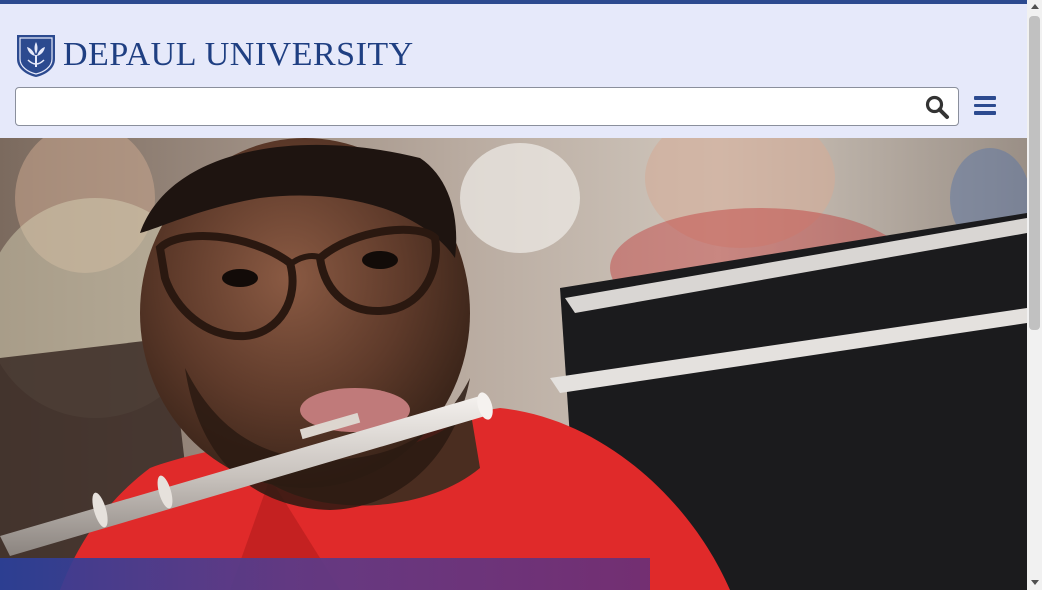 This screenshot has height=590, width=1042. I want to click on logo-wordmark: DEPAUL UNIVERSITY, so click(238, 55).